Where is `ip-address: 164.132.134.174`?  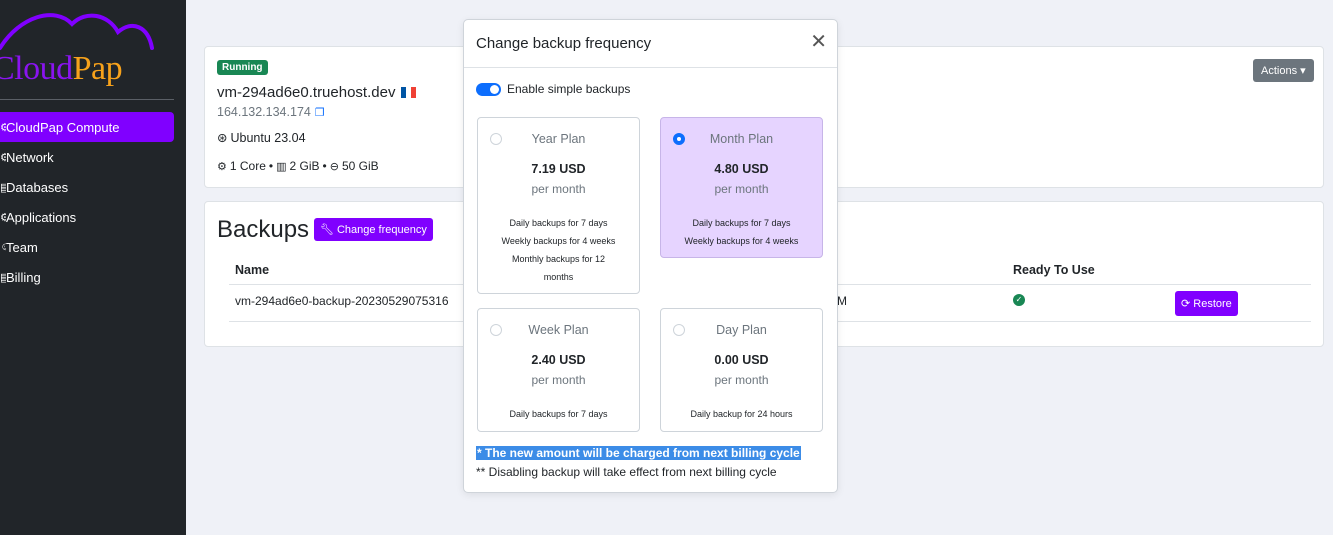
ip-address: 164.132.134.174 is located at coordinates (264, 112).